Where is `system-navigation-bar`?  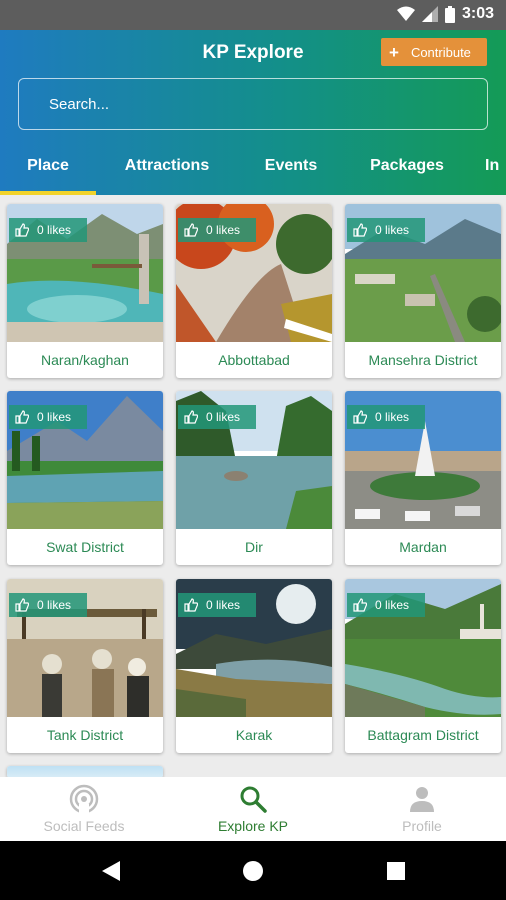
system-navigation-bar is located at coordinates (253, 870).